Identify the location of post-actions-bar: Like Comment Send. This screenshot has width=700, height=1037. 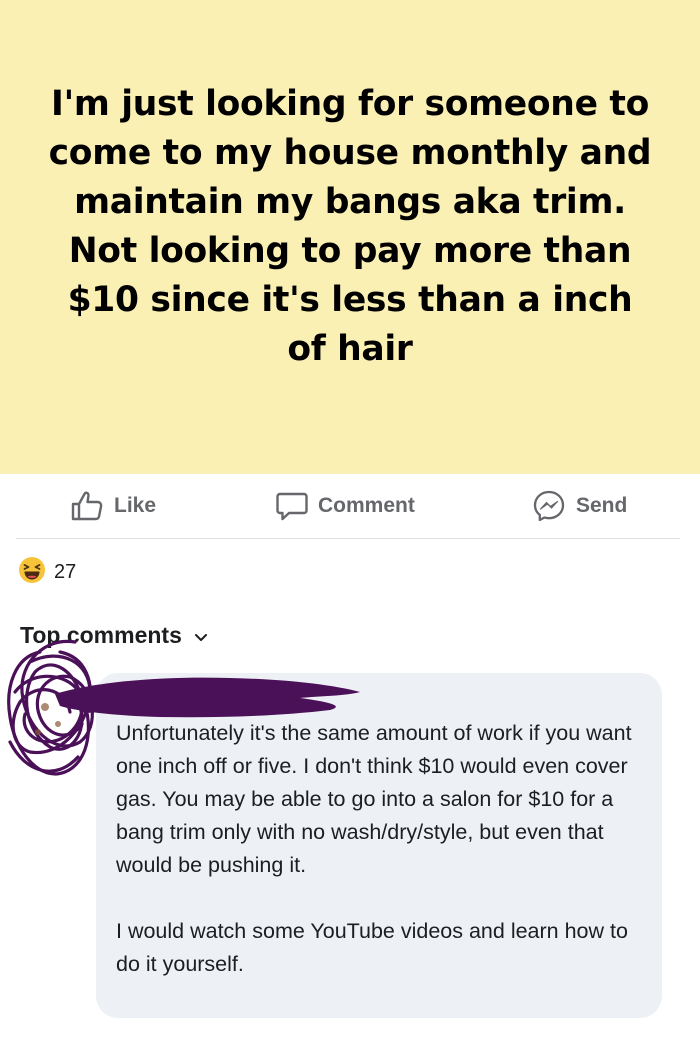
(350, 506).